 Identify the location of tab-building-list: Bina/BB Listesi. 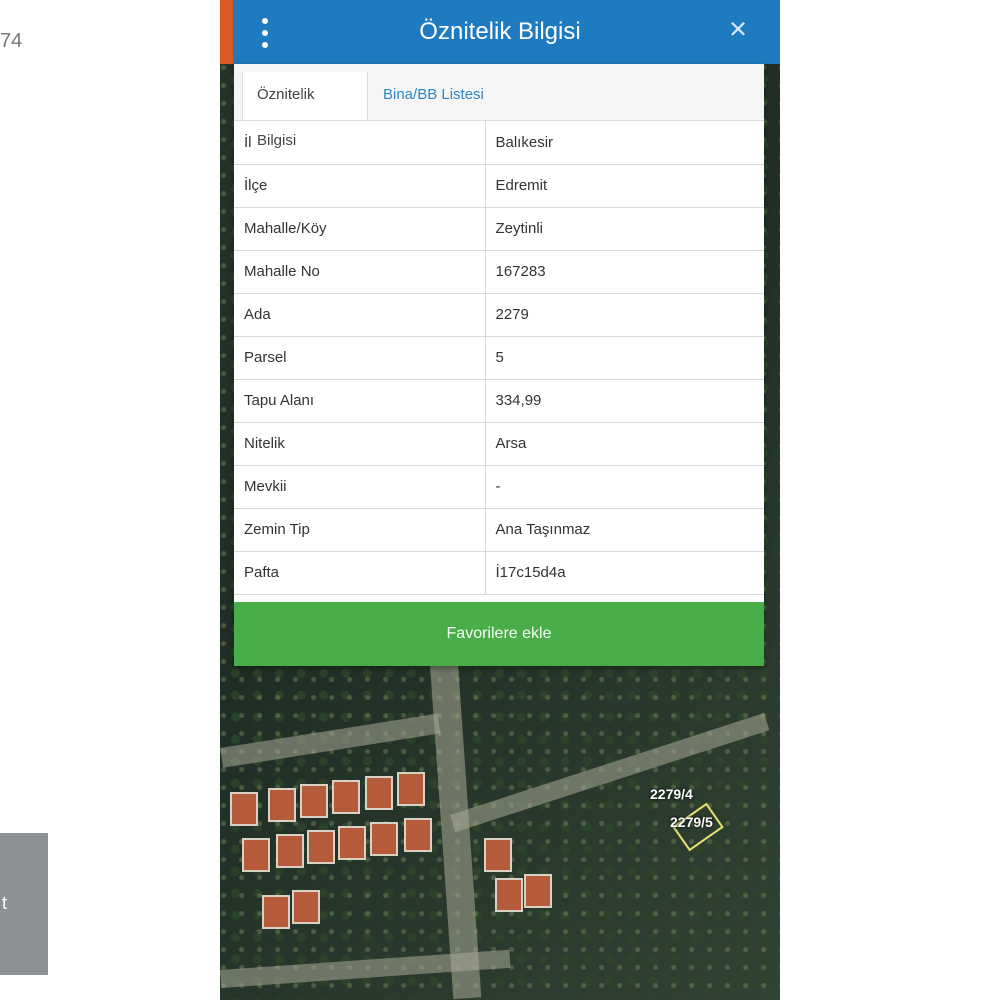
(433, 96).